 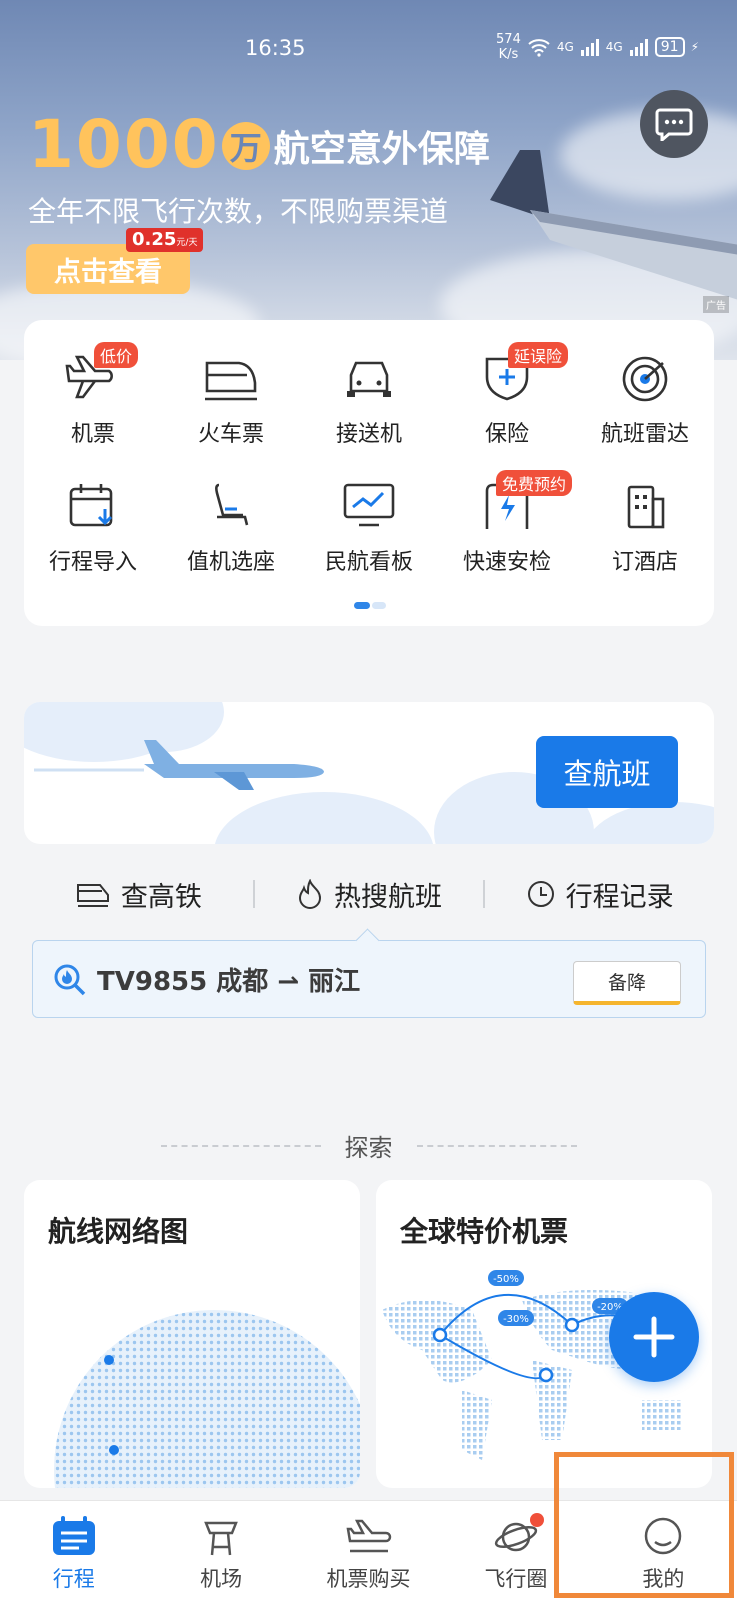 I want to click on signal-1-icon, so click(x=589, y=47).